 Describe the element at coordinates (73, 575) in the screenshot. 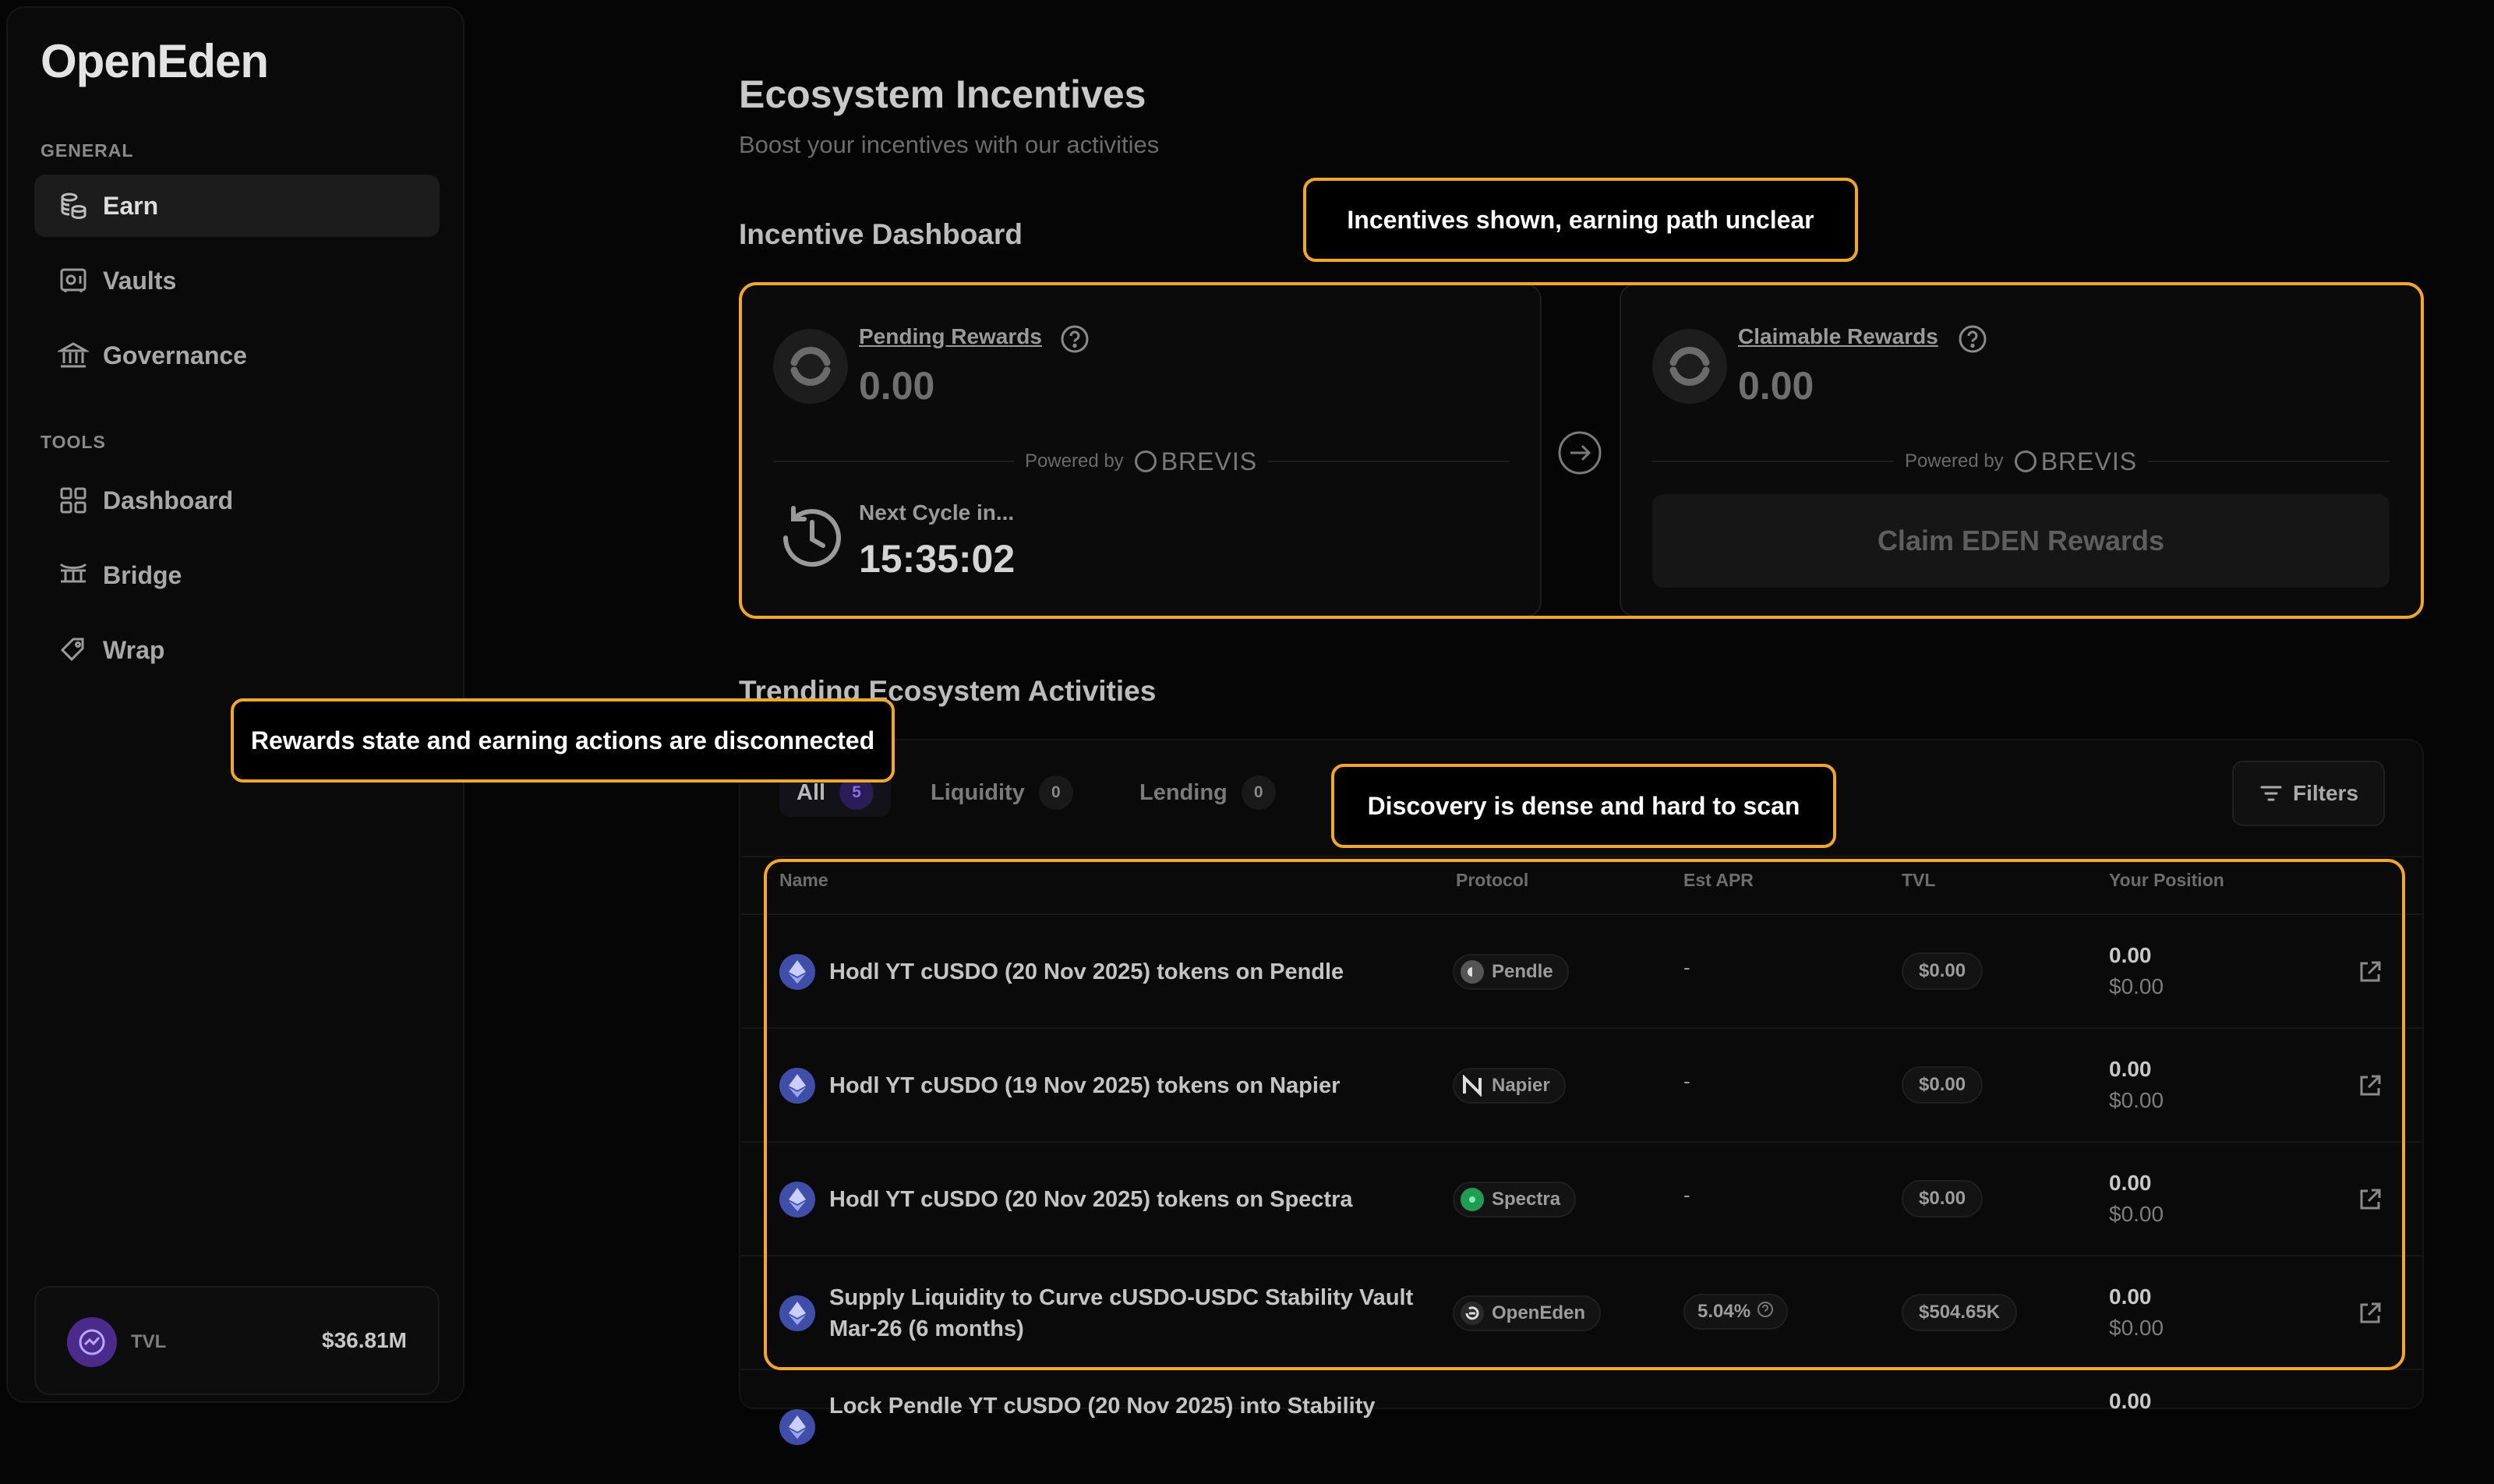

I see `bridge-icon` at that location.